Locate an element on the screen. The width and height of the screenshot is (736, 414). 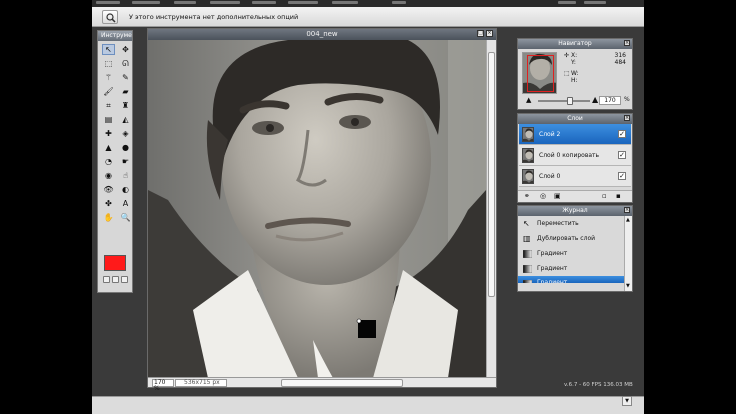
pencil-icon: ✎ is located at coordinates (125, 77).